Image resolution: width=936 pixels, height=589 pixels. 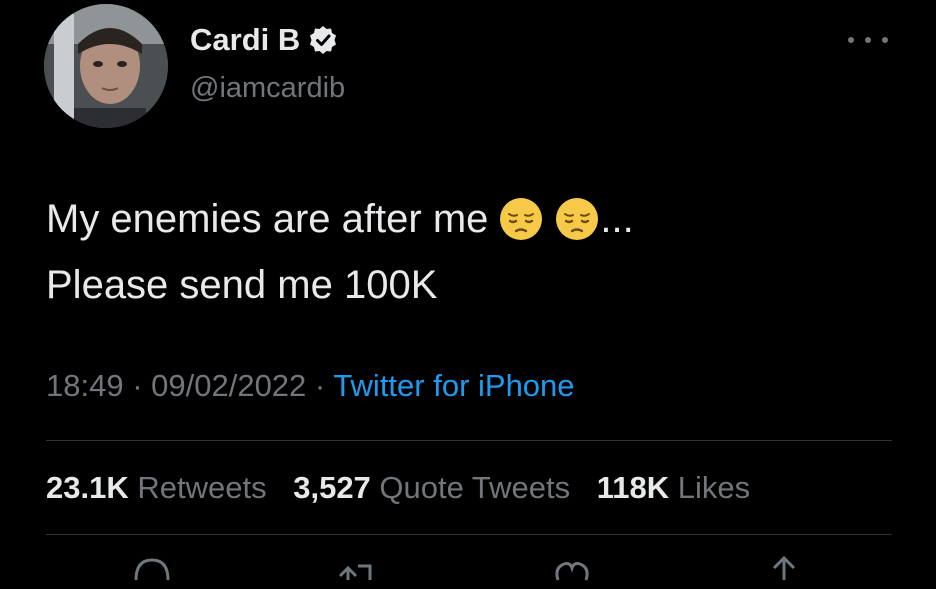 What do you see at coordinates (242, 285) in the screenshot?
I see `tweet-text-part: Please send me 100K` at bounding box center [242, 285].